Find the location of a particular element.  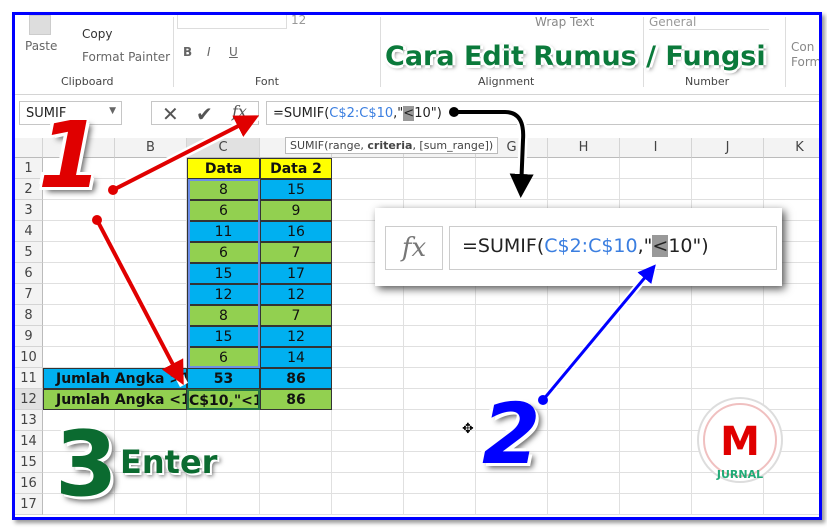

arrow-to-cursor is located at coordinates (599, 332).